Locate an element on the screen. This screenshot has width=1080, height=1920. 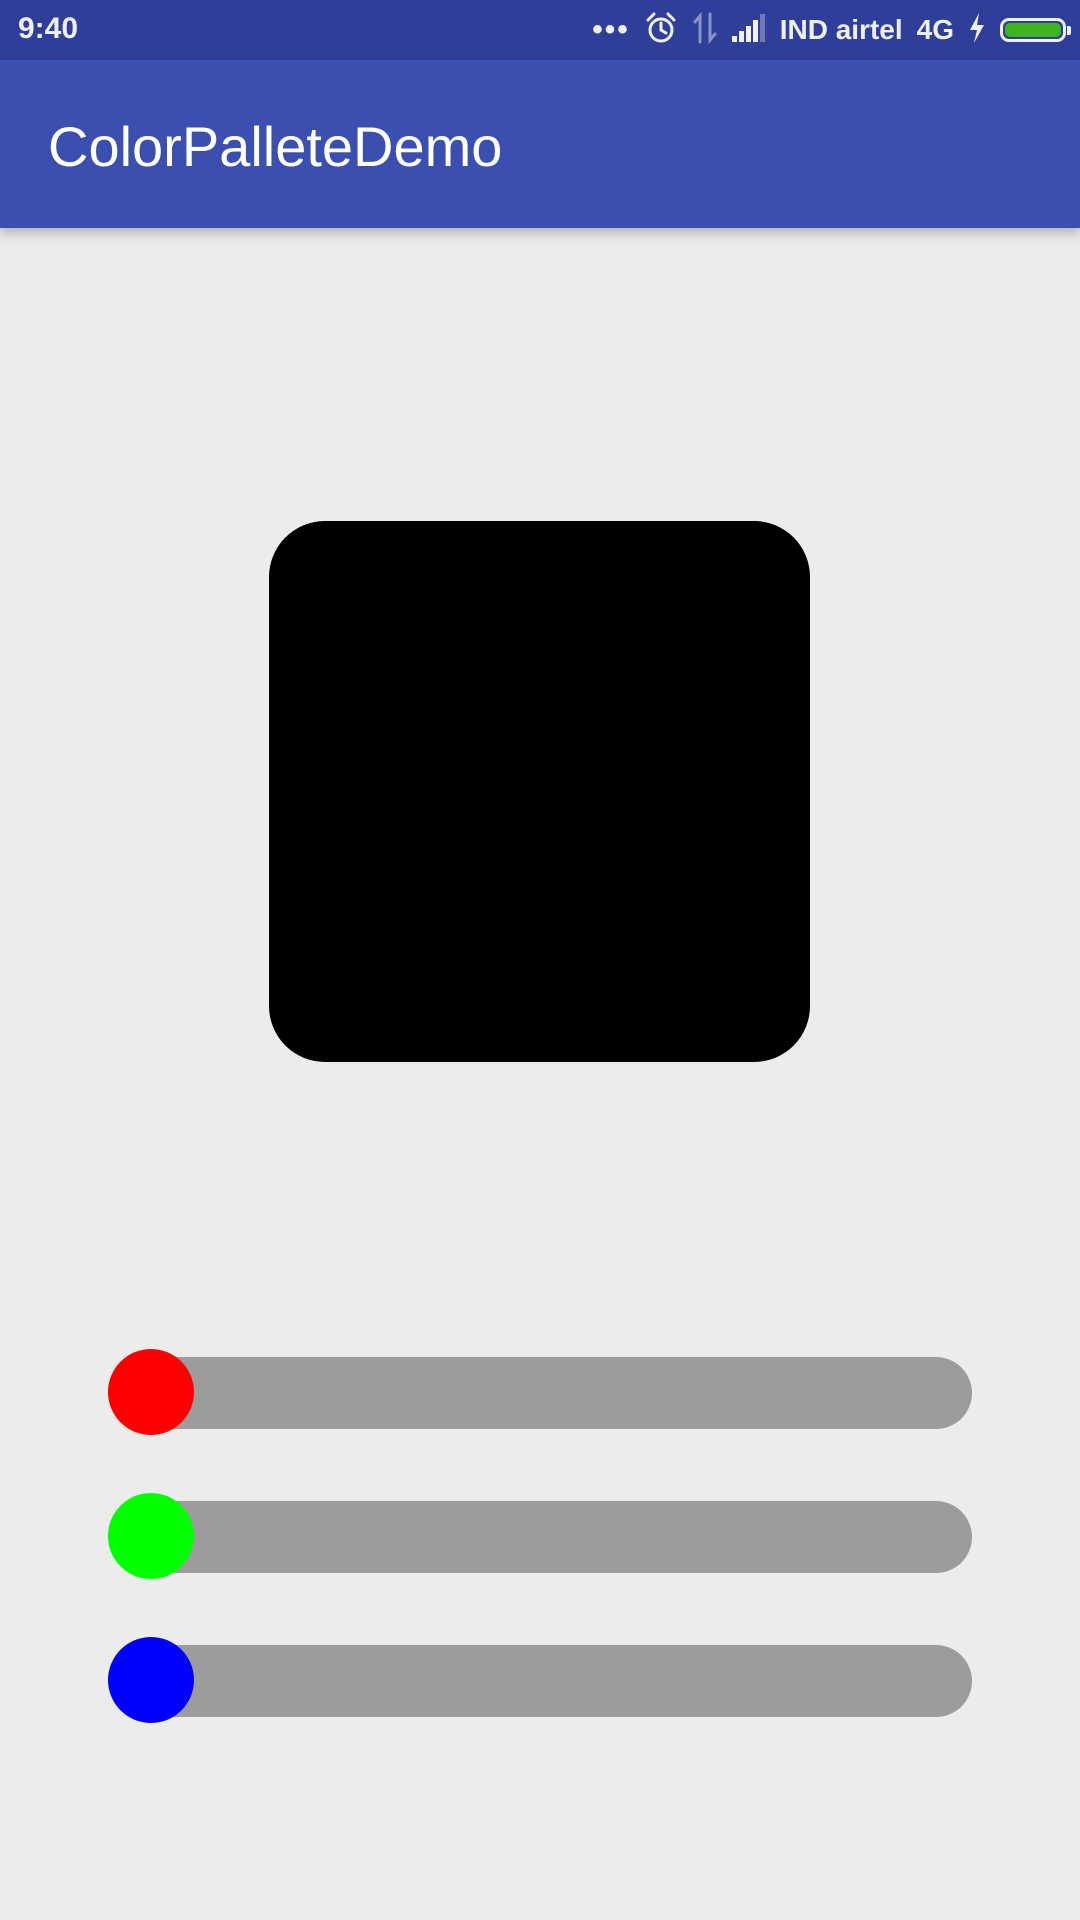
status-bar: 9:40 ••• IND airtel 4G is located at coordinates (540, 30).